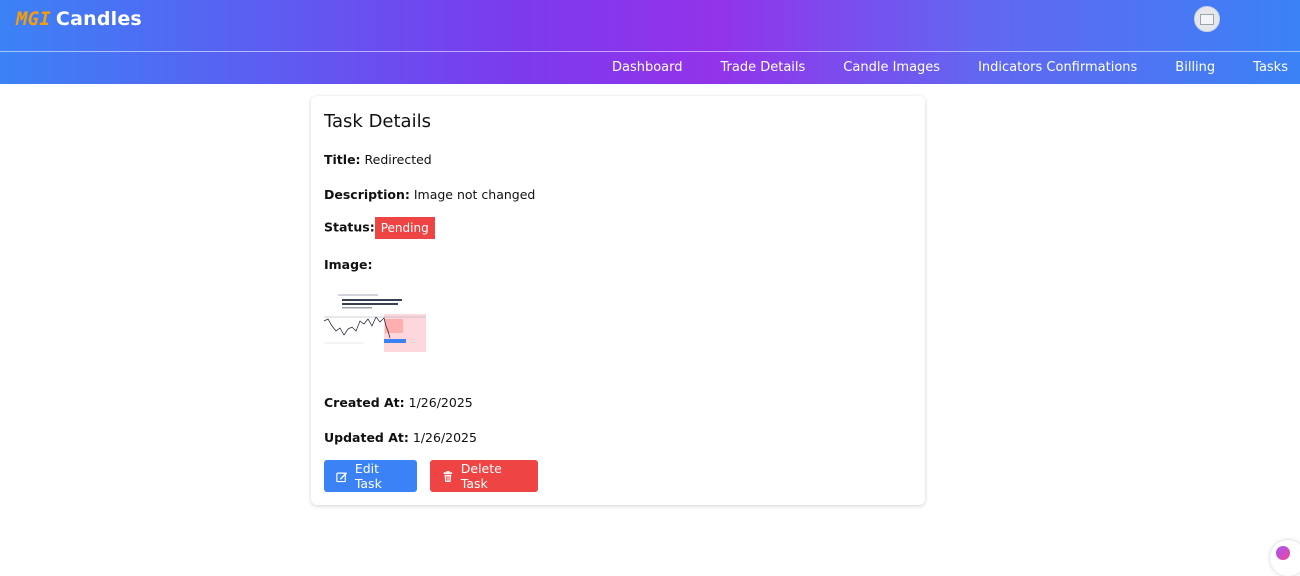 This screenshot has height=576, width=1300. I want to click on nav-item-dashboard: Dashboard, so click(647, 69).